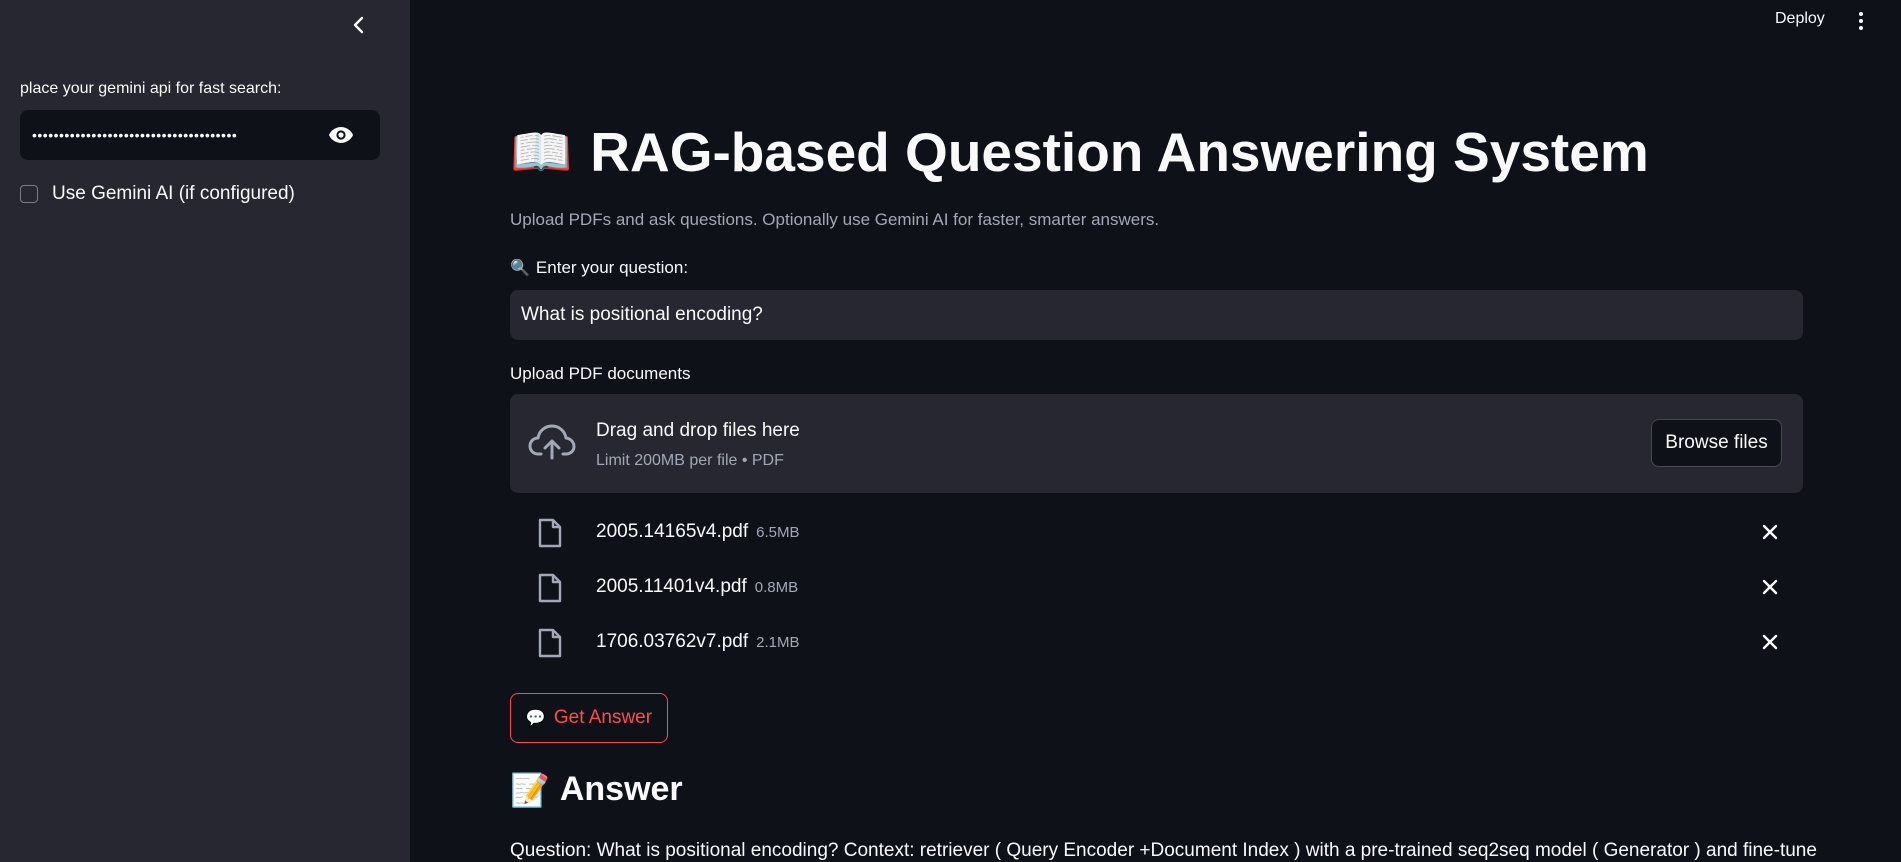 This screenshot has height=862, width=1901. I want to click on get-answer-button: 💬 Get Answer, so click(589, 718).